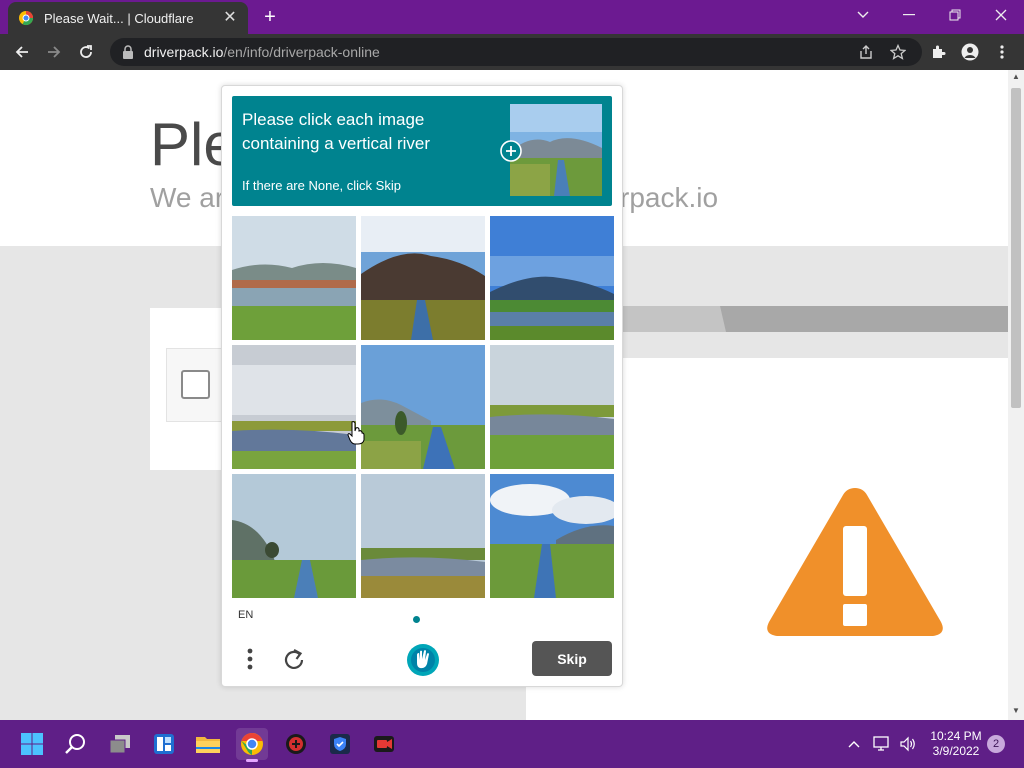 The width and height of the screenshot is (1024, 768). I want to click on bookmark-star-icon, so click(898, 52).